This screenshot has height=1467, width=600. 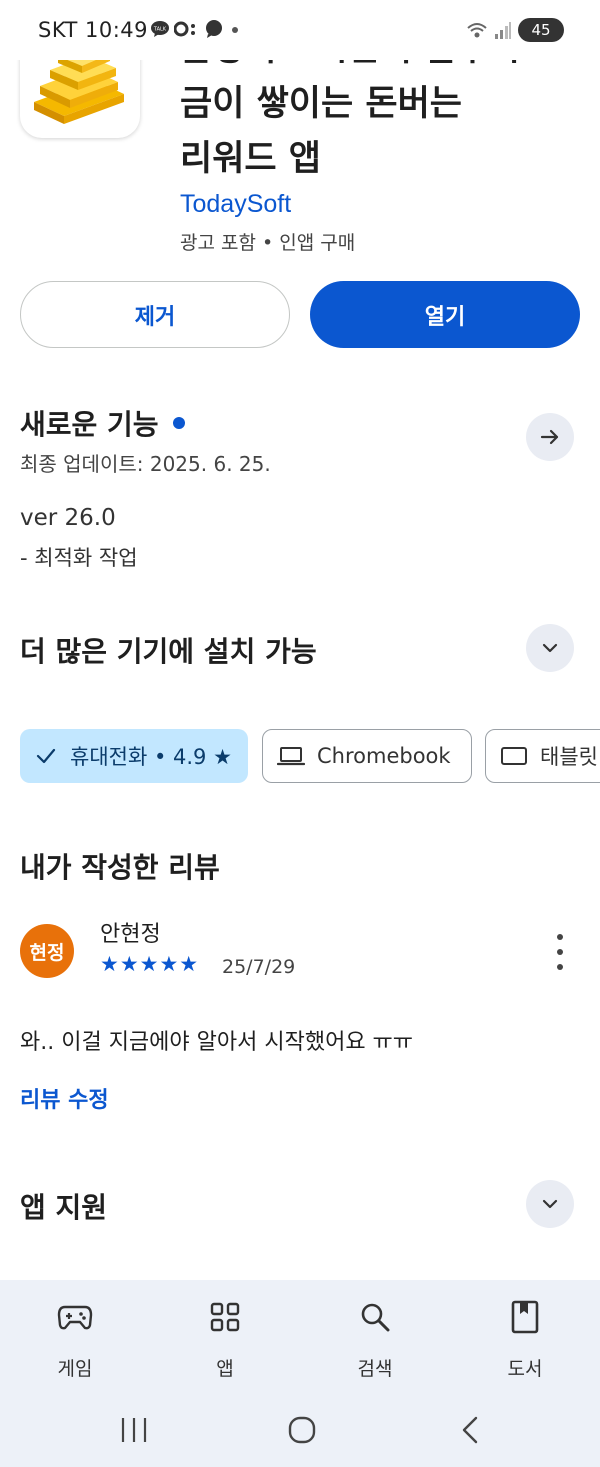 What do you see at coordinates (514, 756) in the screenshot?
I see `tablet-icon` at bounding box center [514, 756].